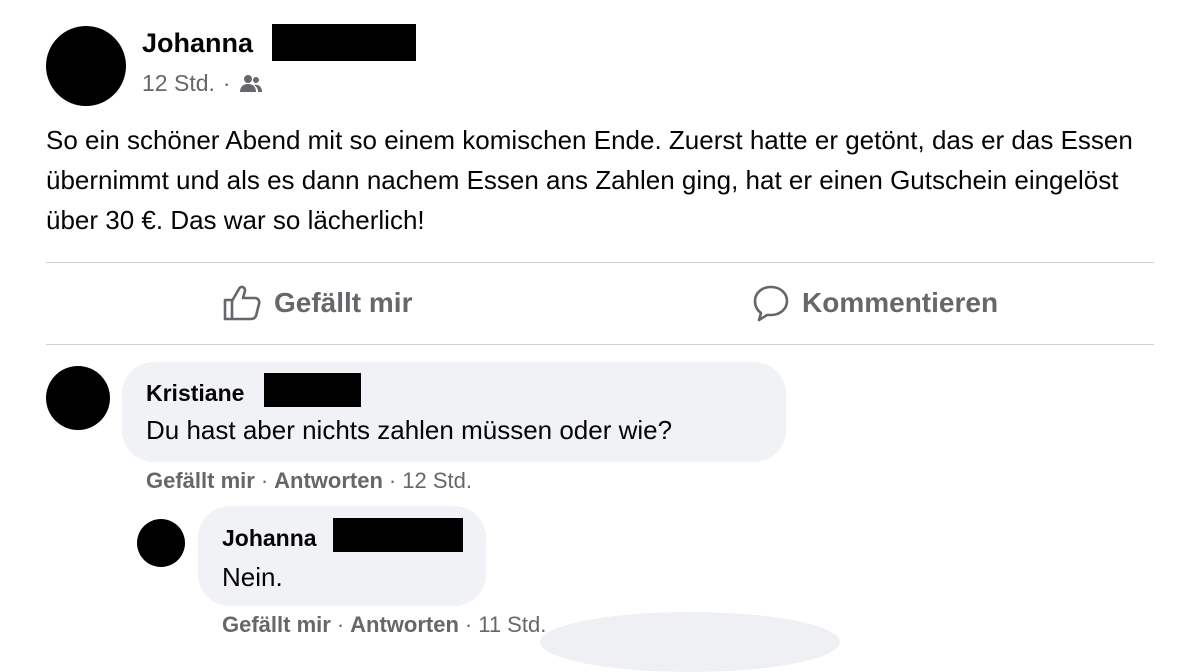 This screenshot has width=1200, height=672. What do you see at coordinates (690, 642) in the screenshot?
I see `partial-element` at bounding box center [690, 642].